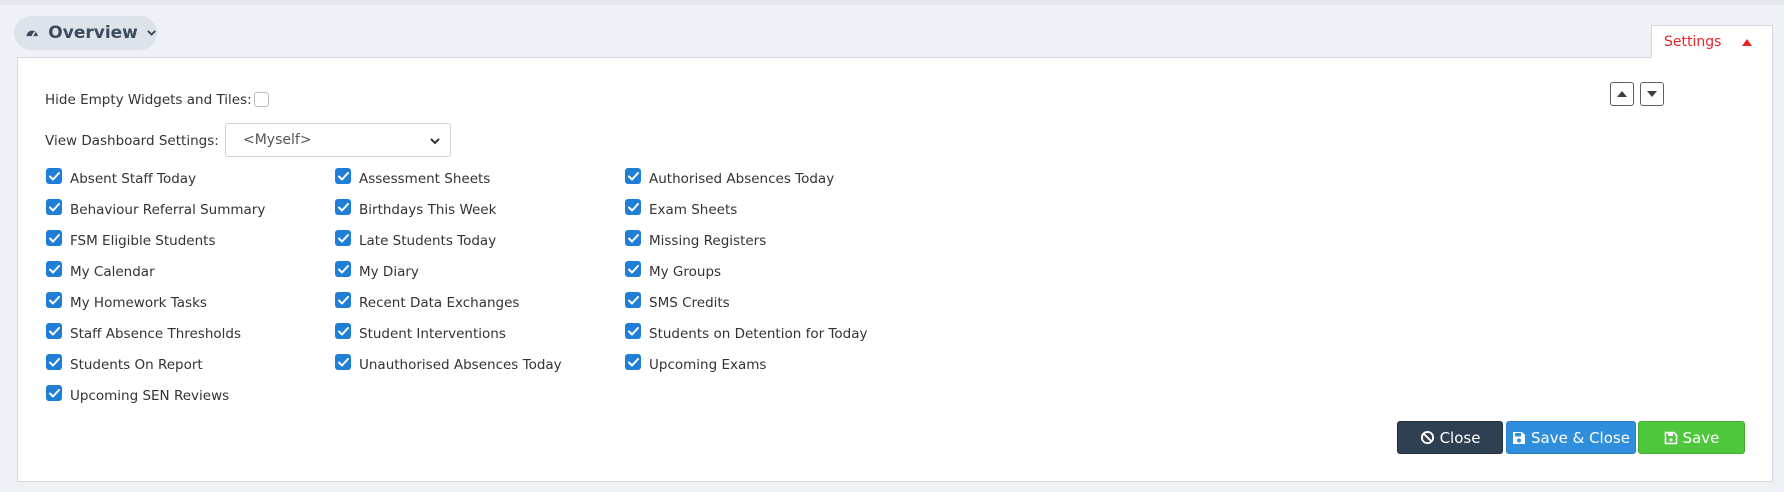 The image size is (1784, 492). I want to click on widget-checkbox-item: Exam Sheets, so click(681, 208).